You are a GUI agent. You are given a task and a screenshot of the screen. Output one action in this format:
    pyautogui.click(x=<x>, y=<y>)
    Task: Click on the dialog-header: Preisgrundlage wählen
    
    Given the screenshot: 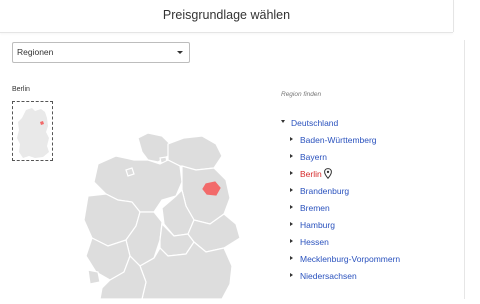 What is the action you would take?
    pyautogui.click(x=226, y=16)
    